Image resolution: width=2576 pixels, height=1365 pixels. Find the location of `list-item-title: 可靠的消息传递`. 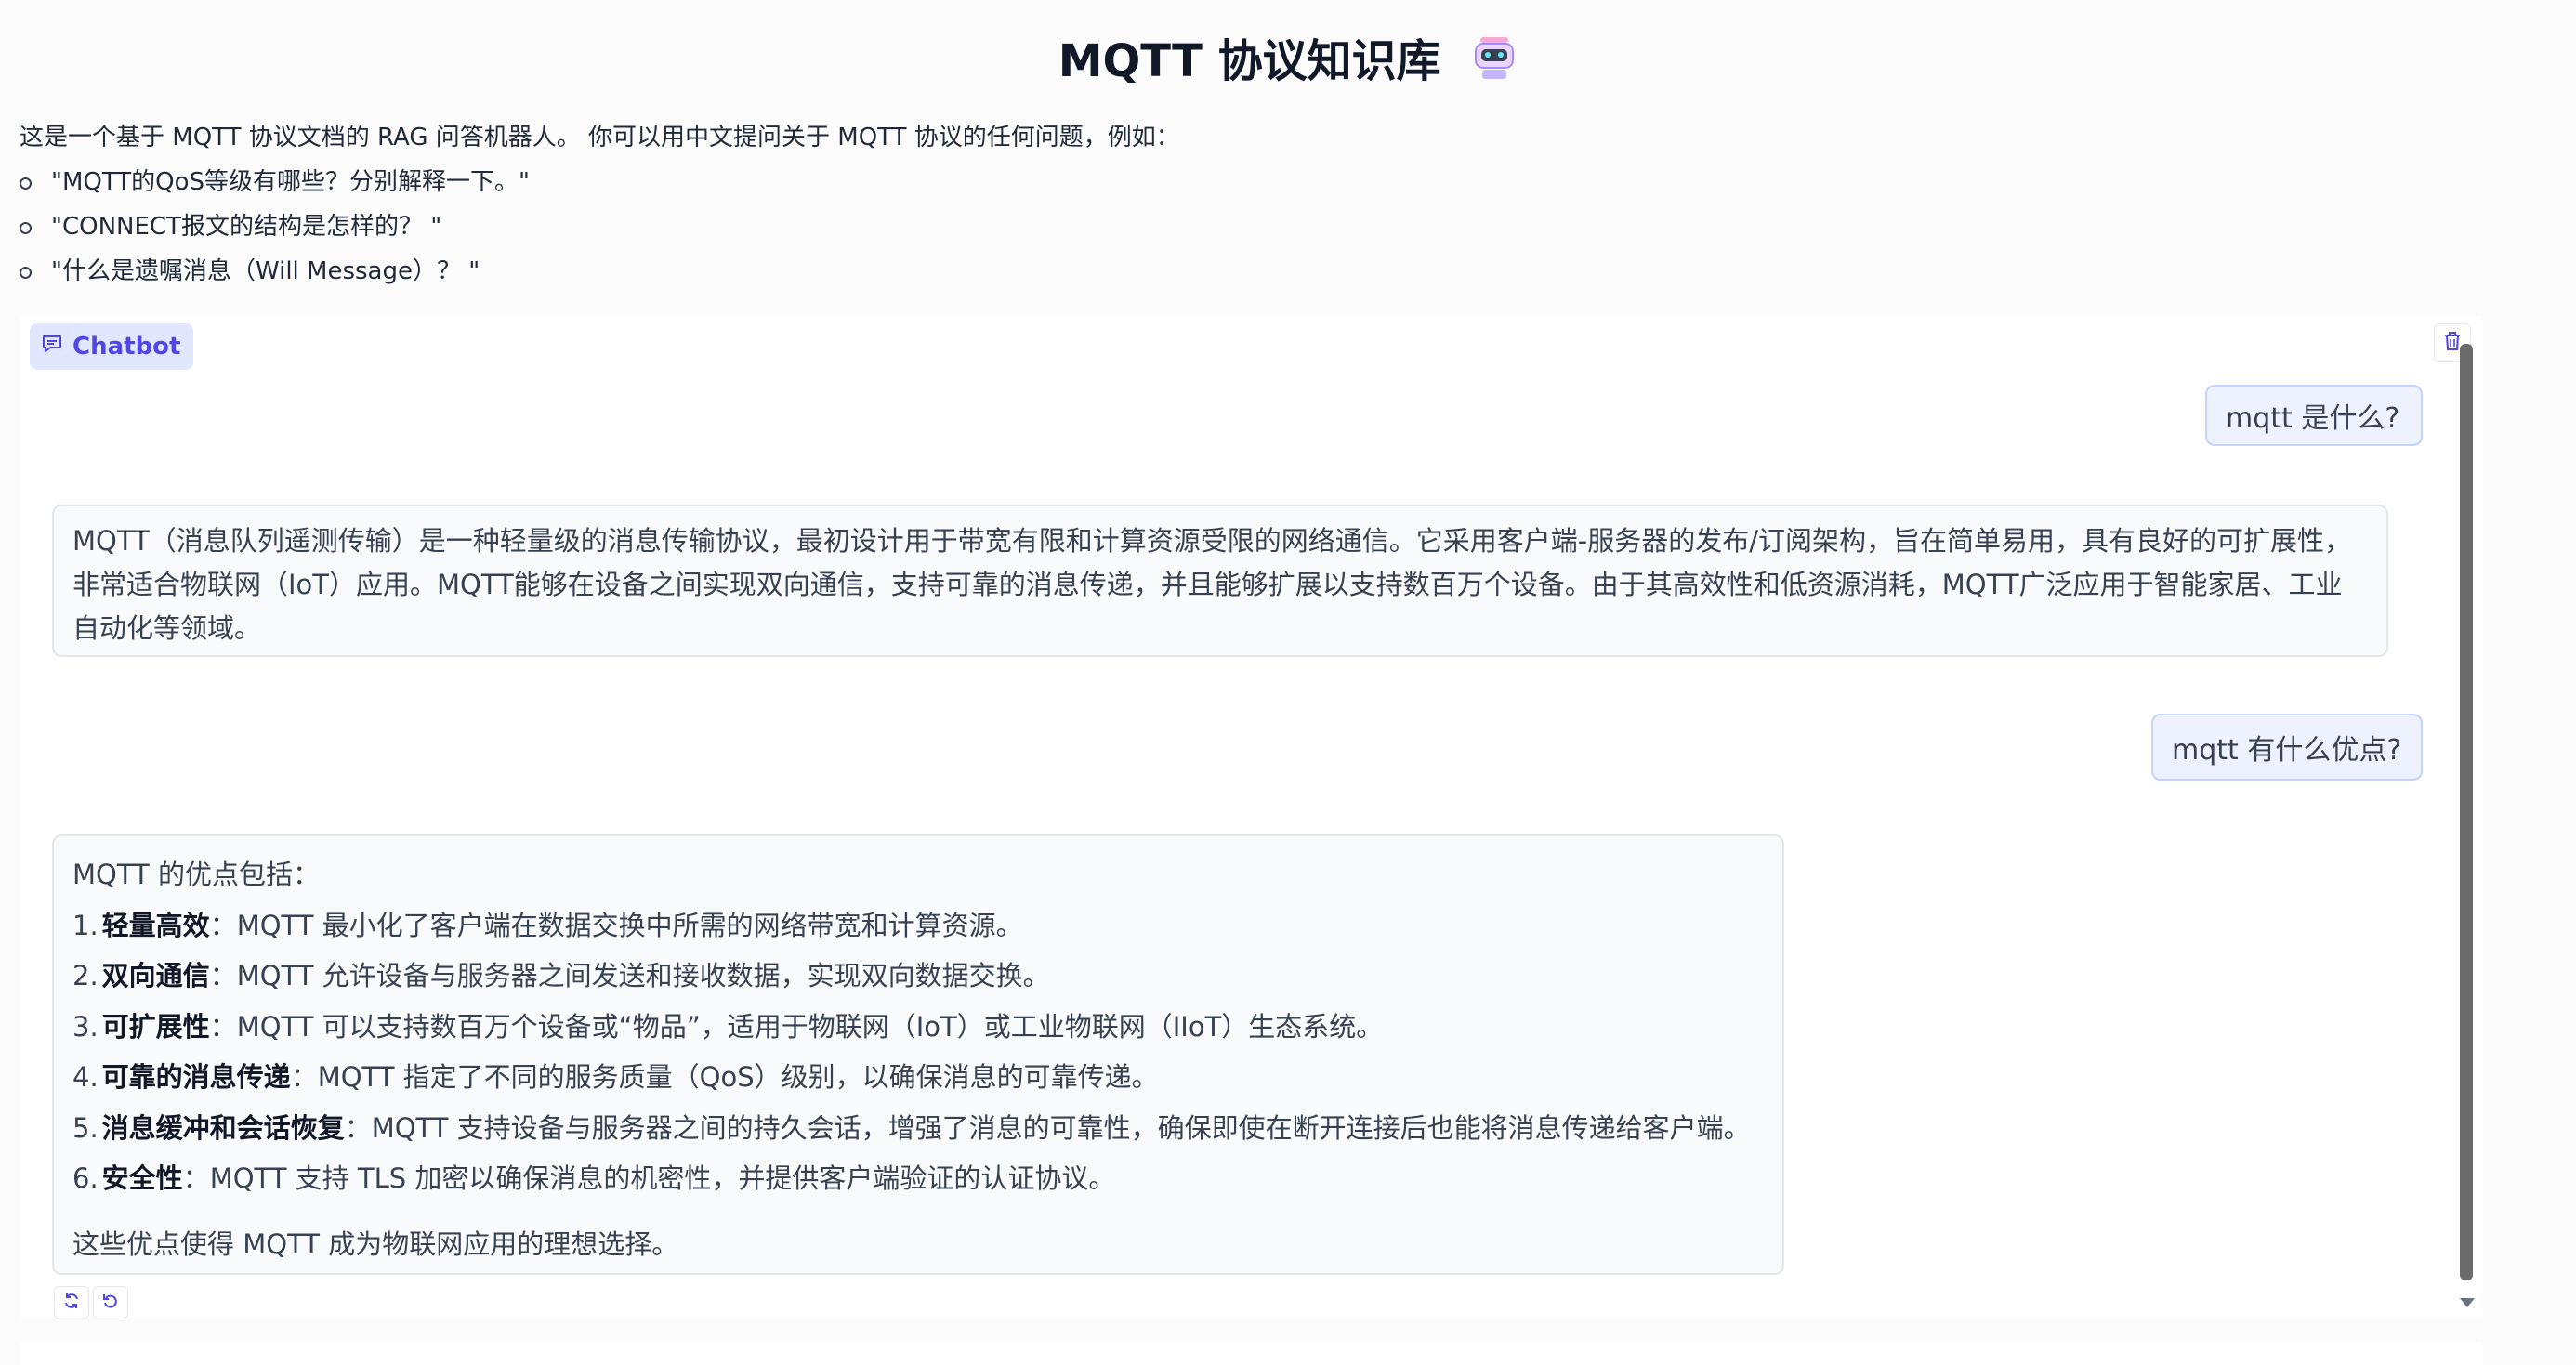

list-item-title: 可靠的消息传递 is located at coordinates (196, 1077).